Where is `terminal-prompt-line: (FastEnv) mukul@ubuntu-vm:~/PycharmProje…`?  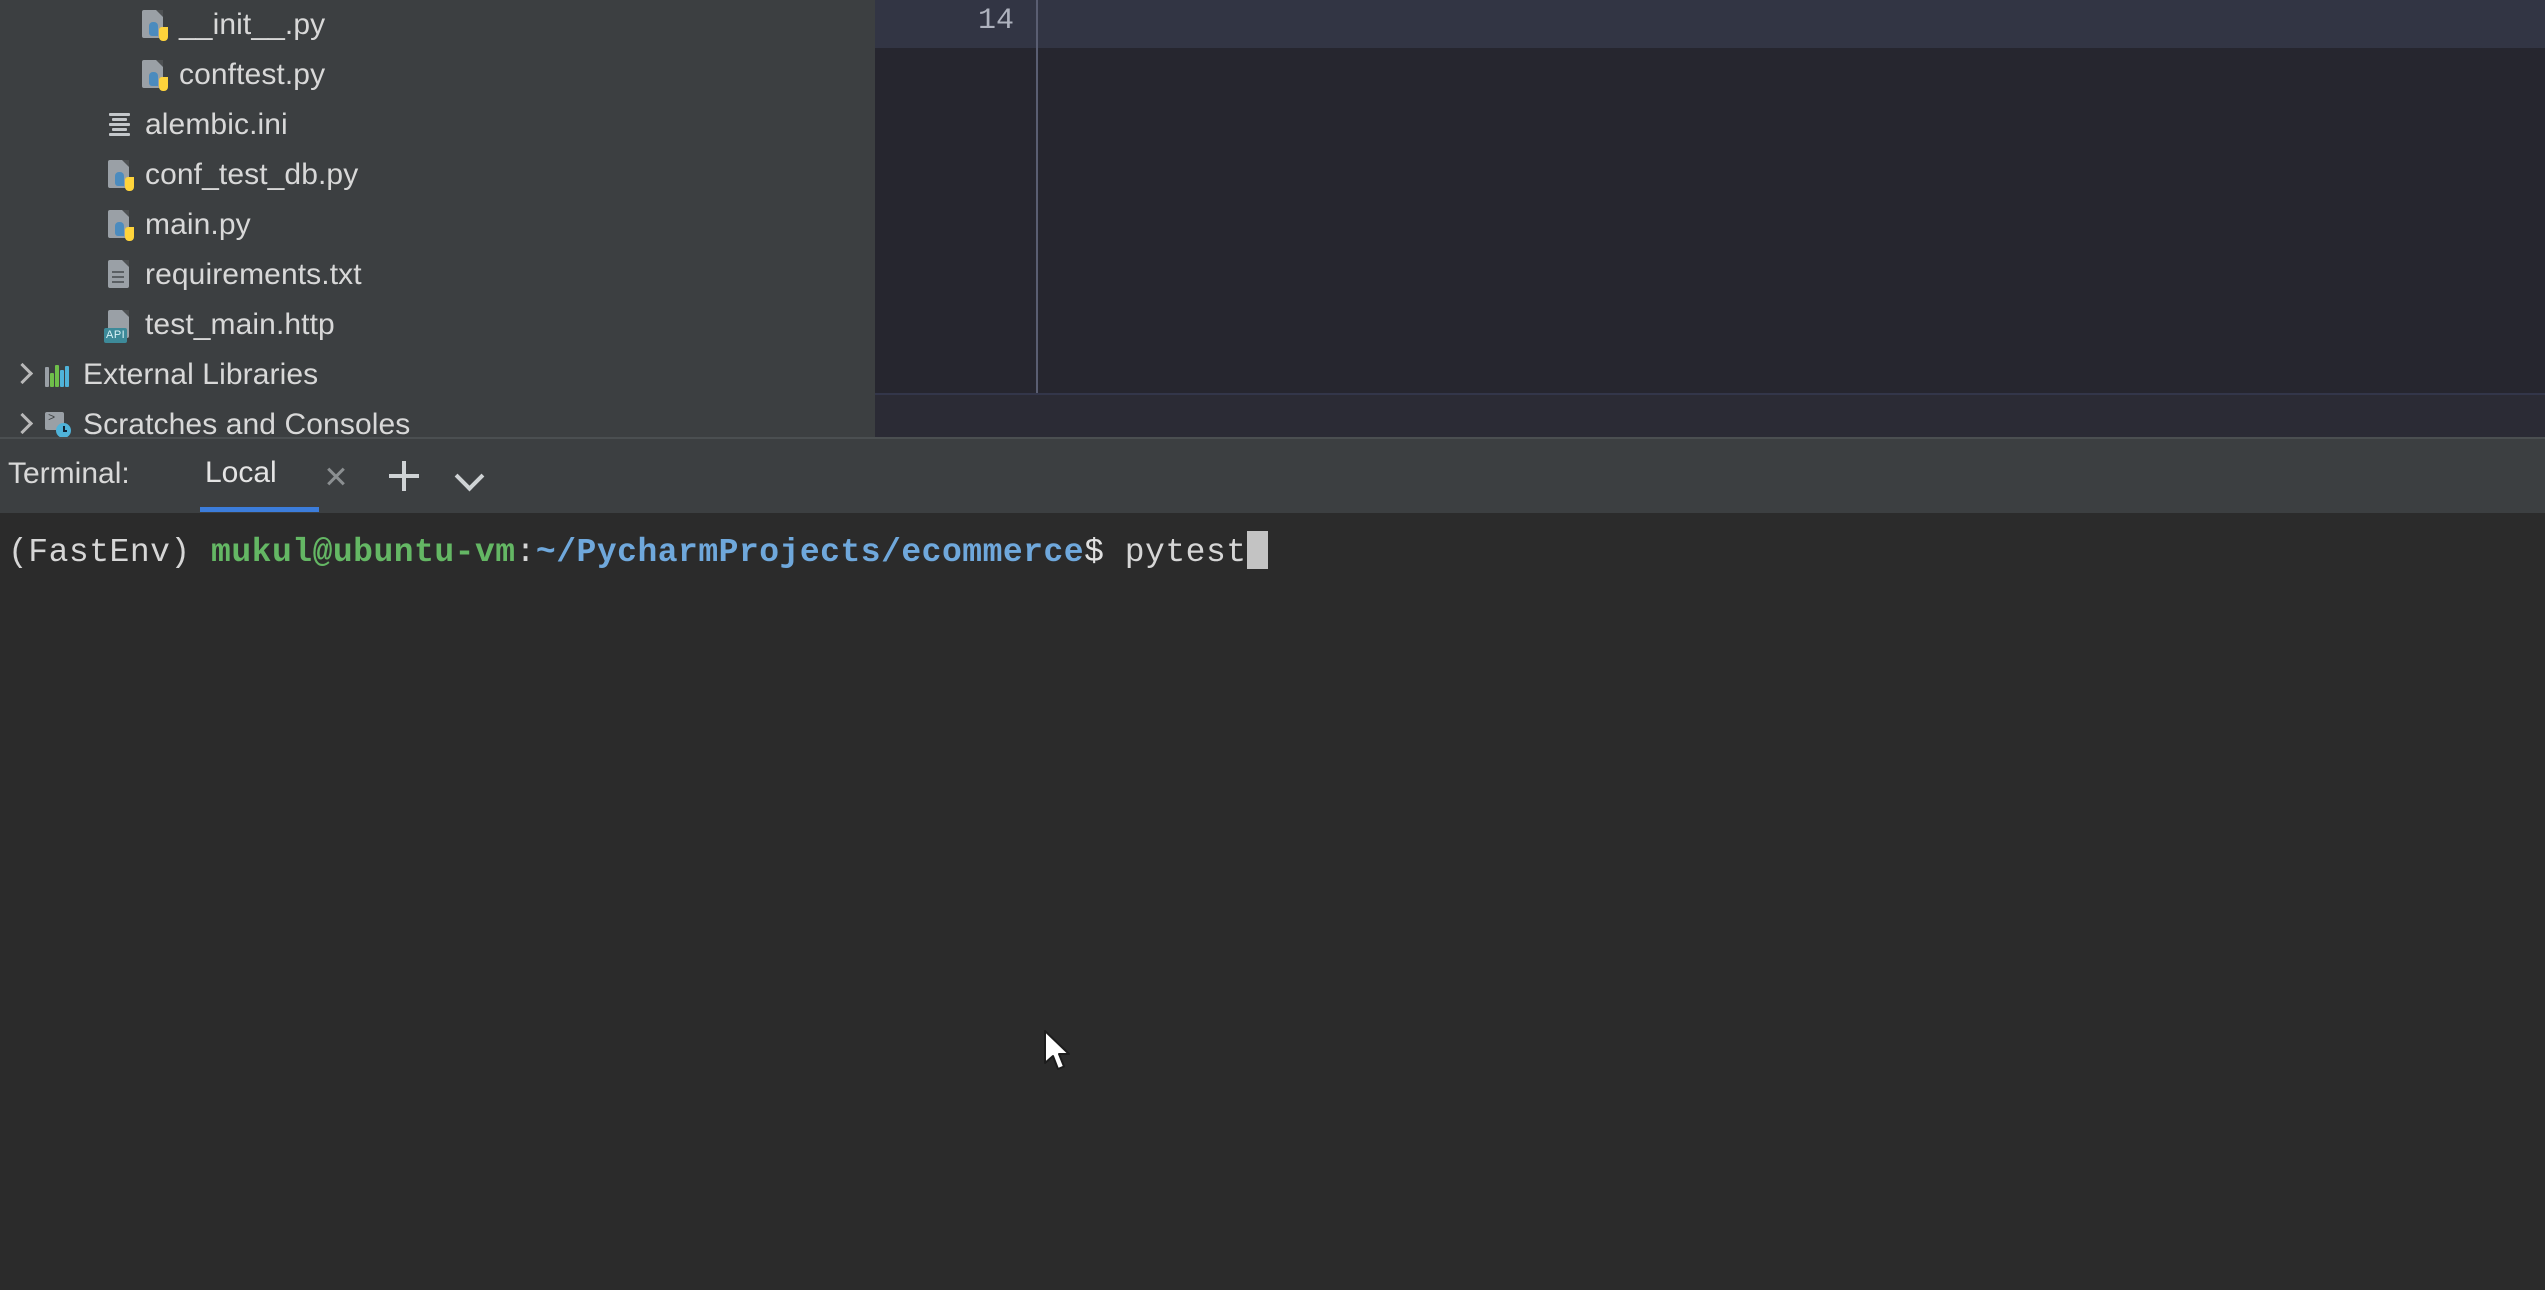
terminal-prompt-line: (FastEnv) mukul@ubuntu-vm:~/PycharmProje… is located at coordinates (638, 551).